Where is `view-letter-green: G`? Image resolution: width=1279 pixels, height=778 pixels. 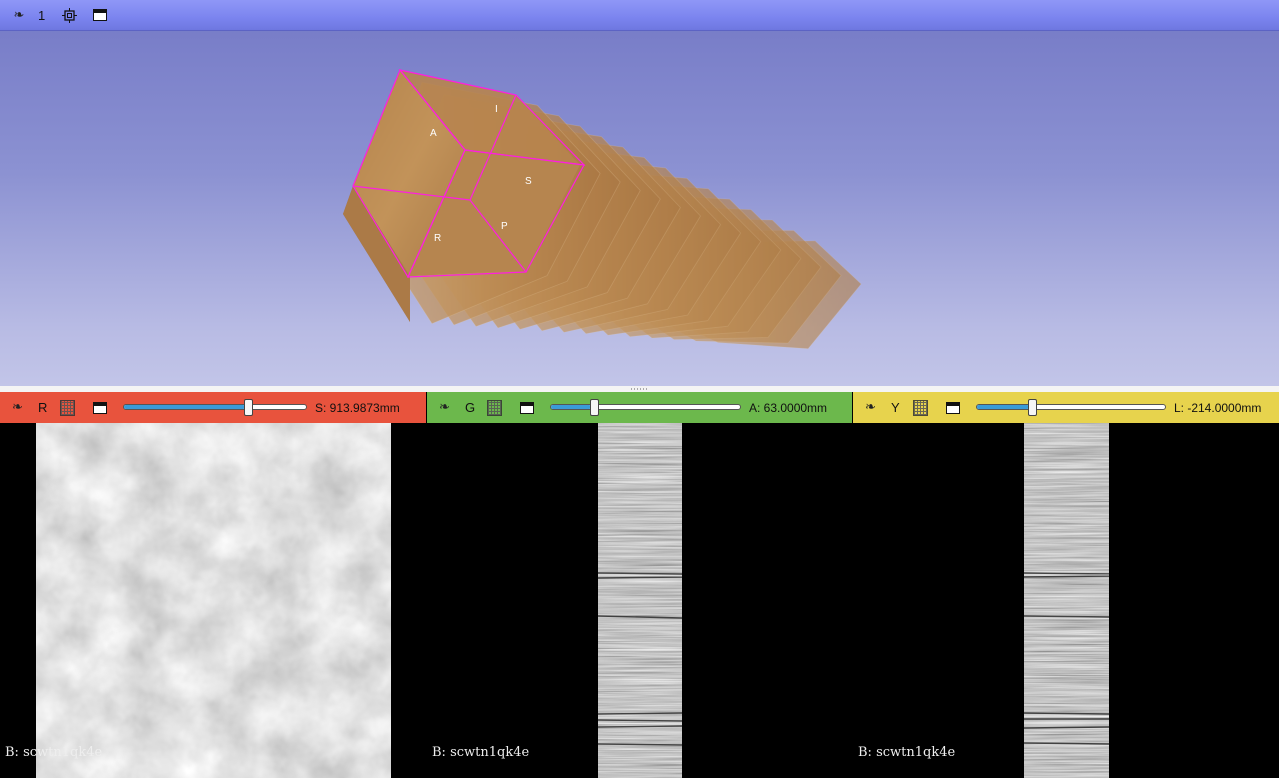 view-letter-green: G is located at coordinates (470, 407).